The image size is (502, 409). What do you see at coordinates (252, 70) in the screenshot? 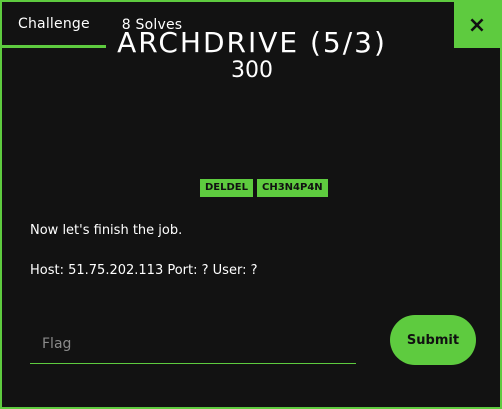
I see `challenge-points: 300` at bounding box center [252, 70].